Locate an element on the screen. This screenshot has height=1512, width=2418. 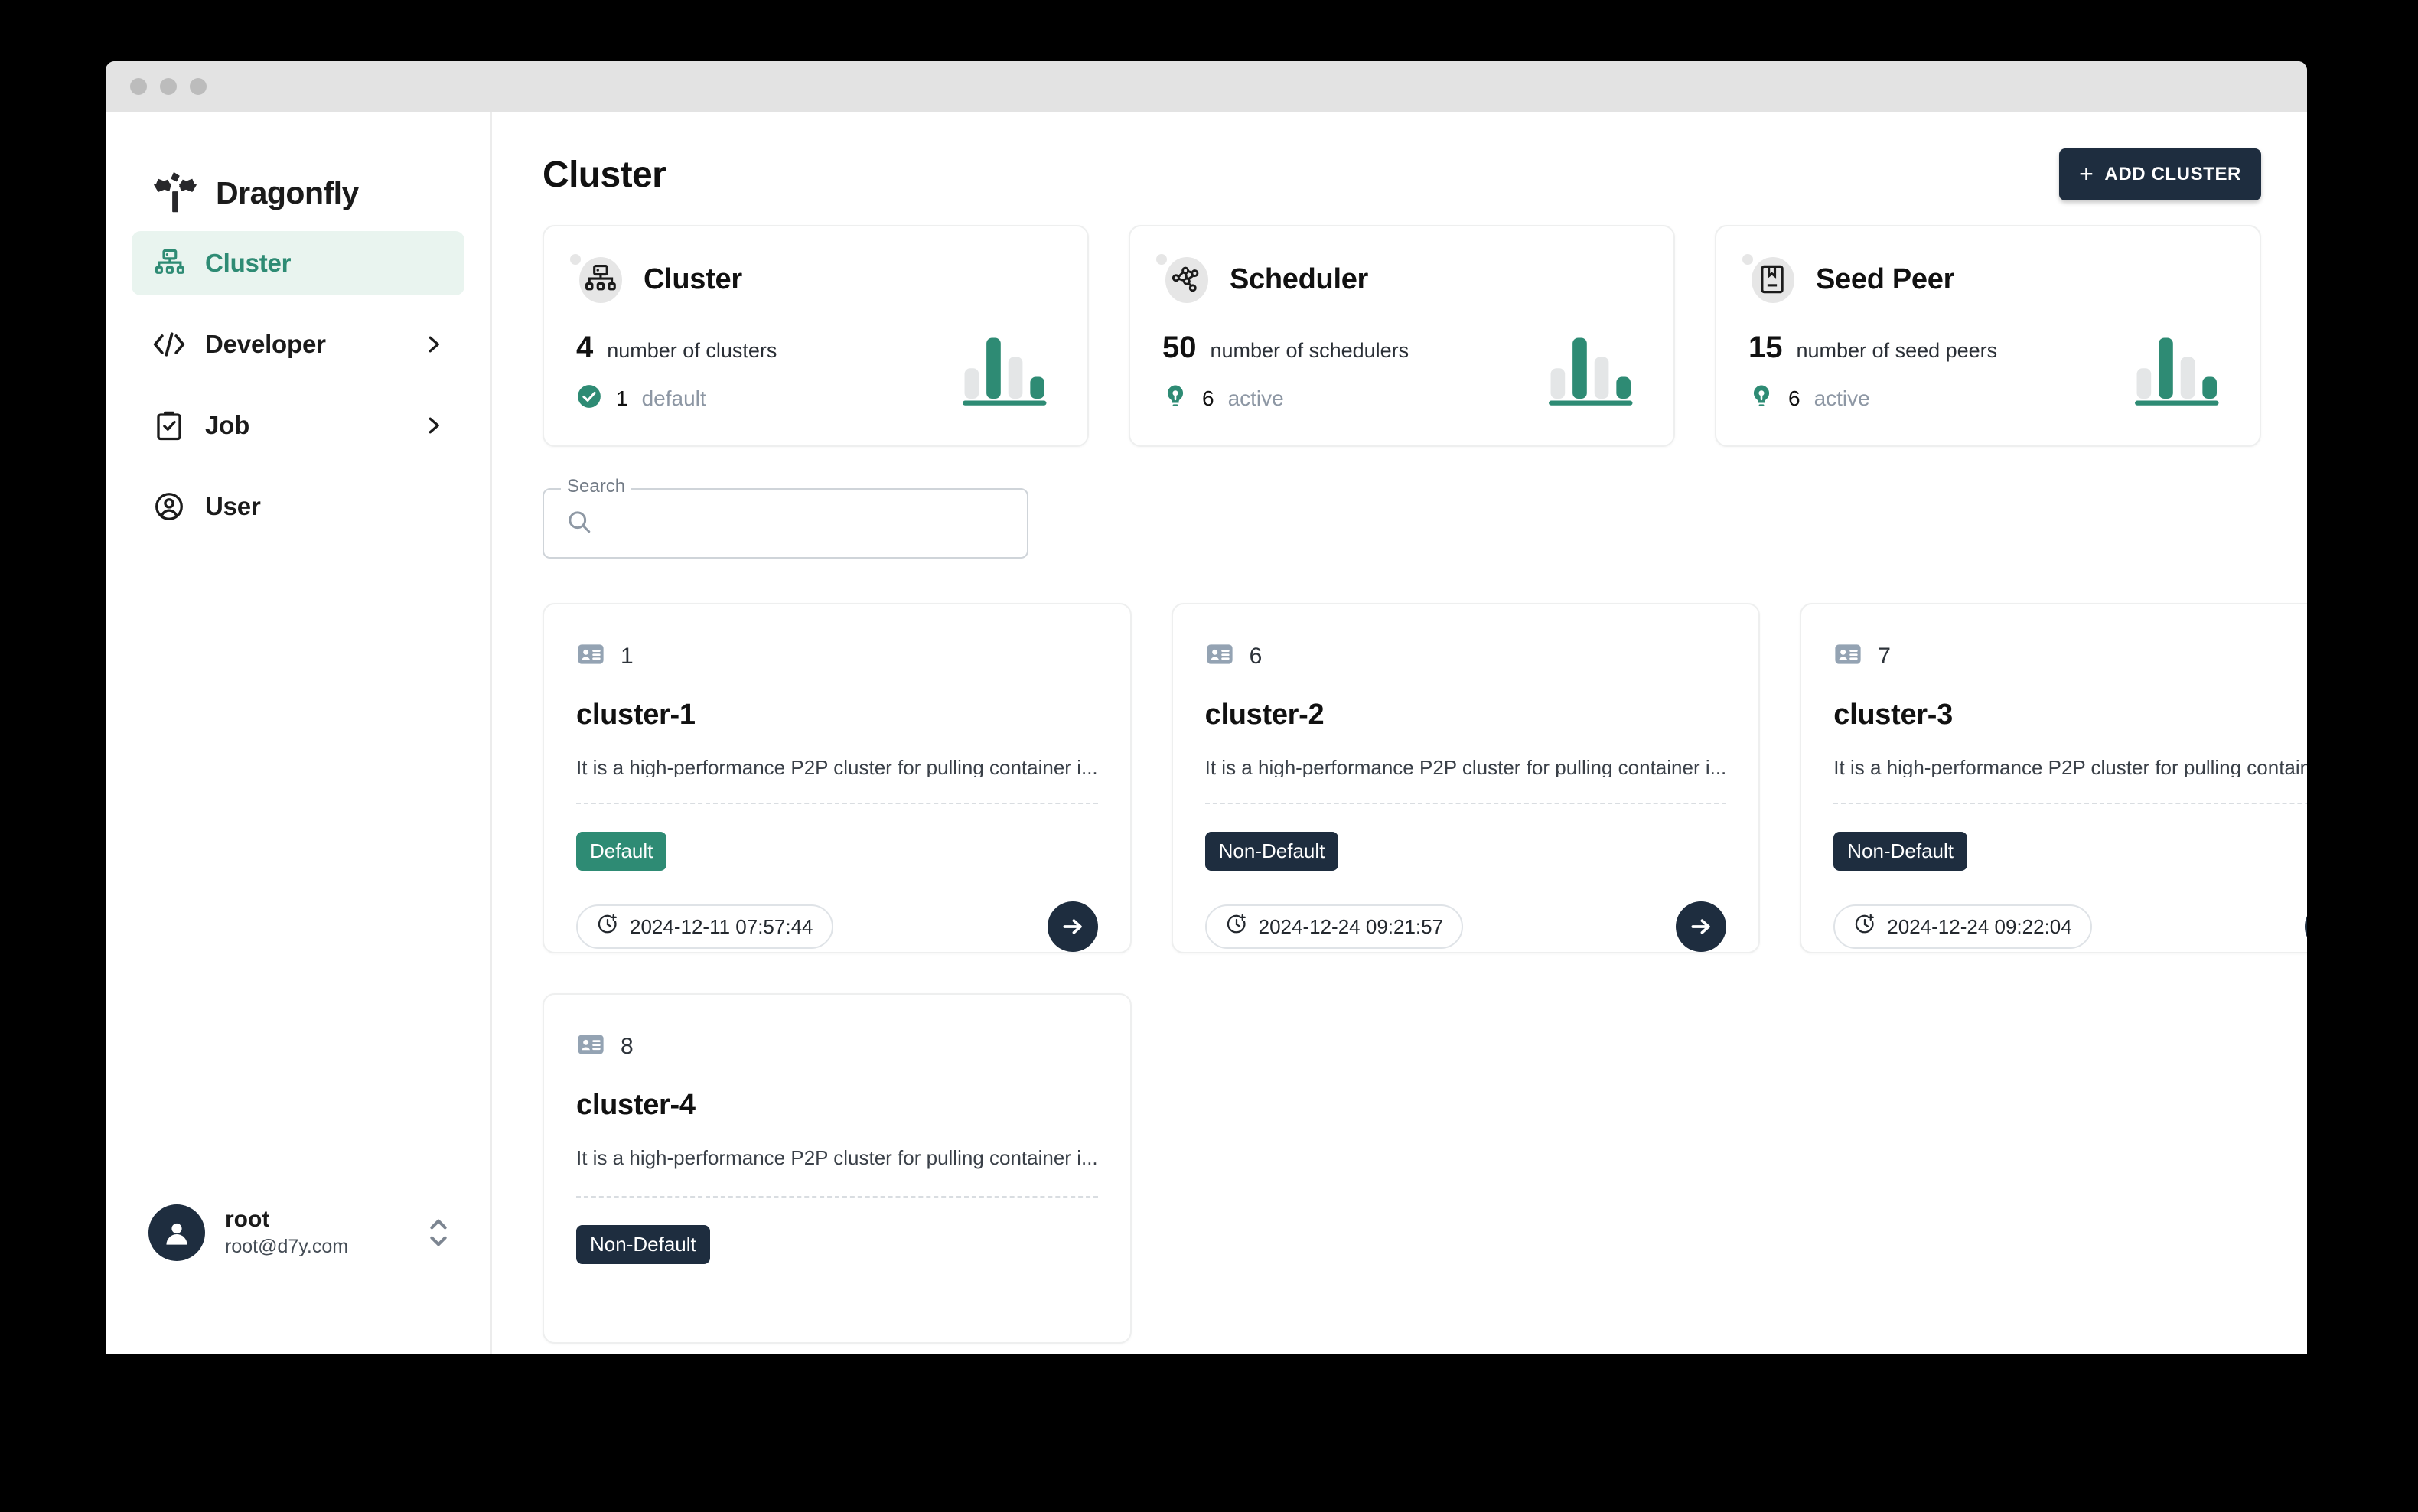
cluster-name: cluster-4 is located at coordinates (636, 1105).